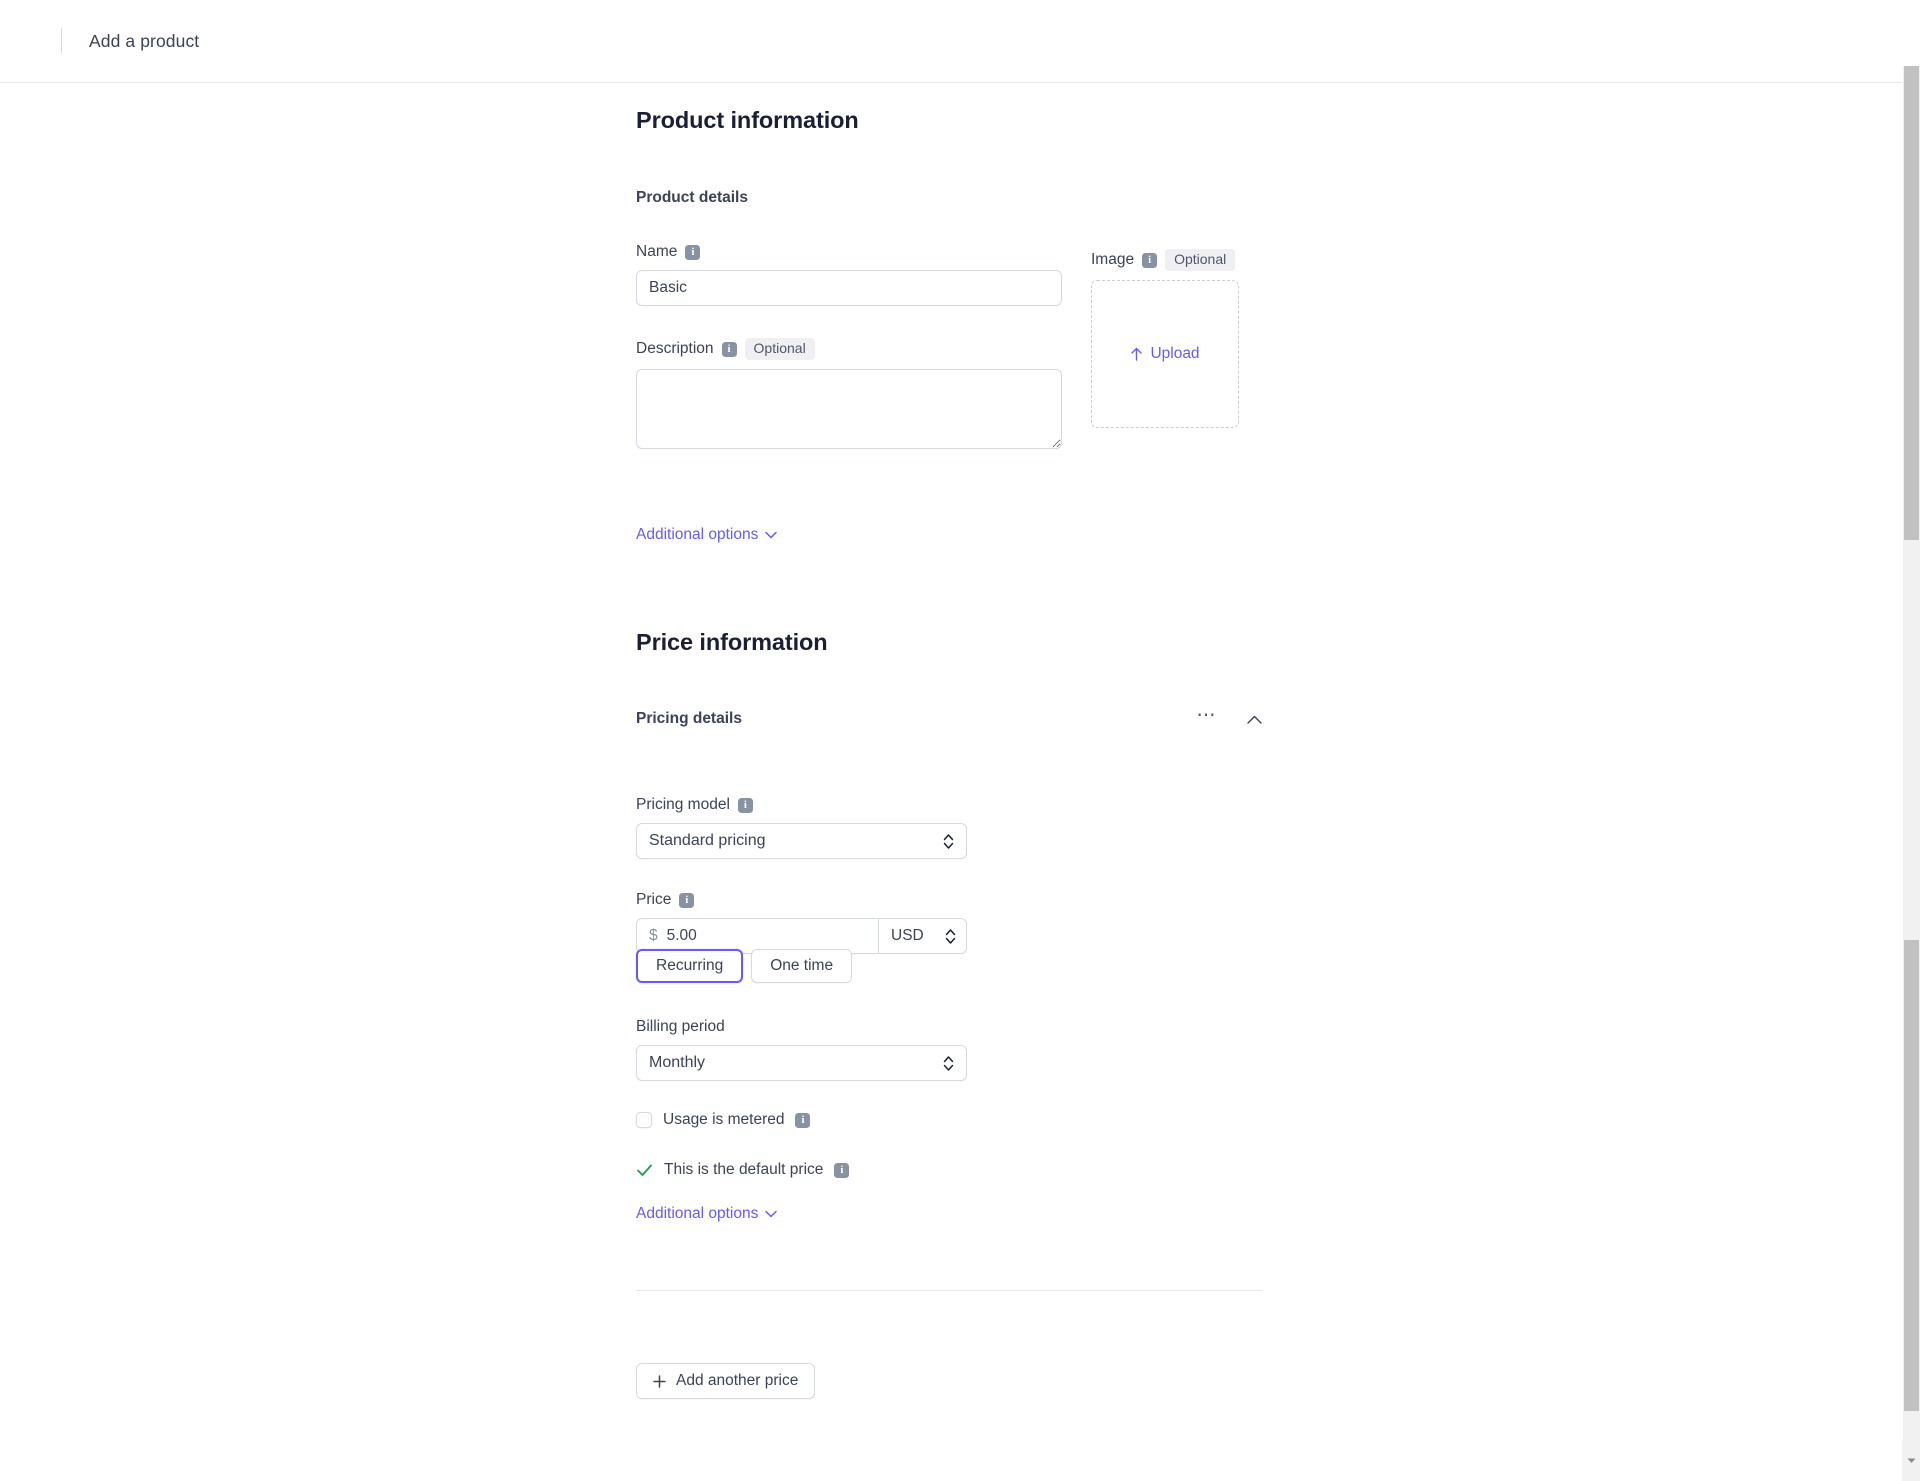  I want to click on price-information-heading: Price information, so click(732, 642).